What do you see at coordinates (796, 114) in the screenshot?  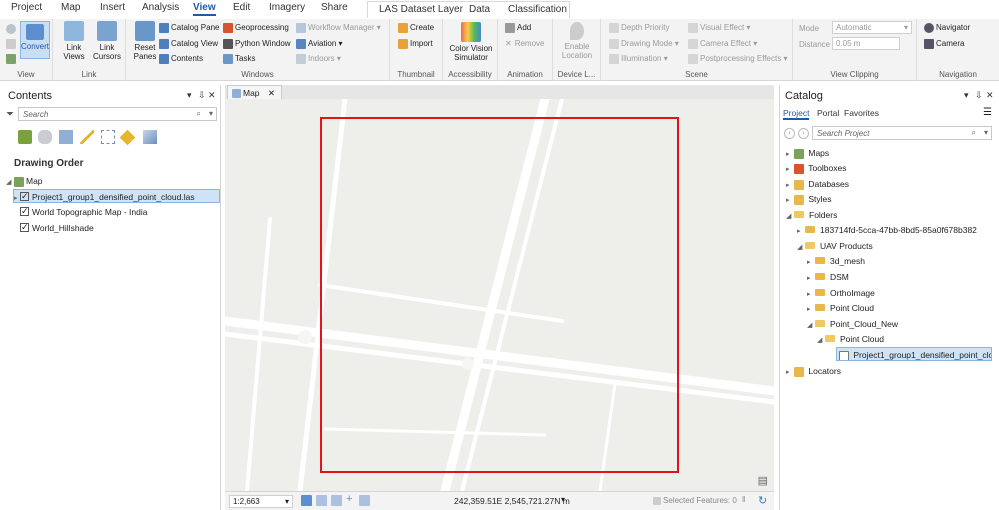 I see `catalog-tab-project: Project` at bounding box center [796, 114].